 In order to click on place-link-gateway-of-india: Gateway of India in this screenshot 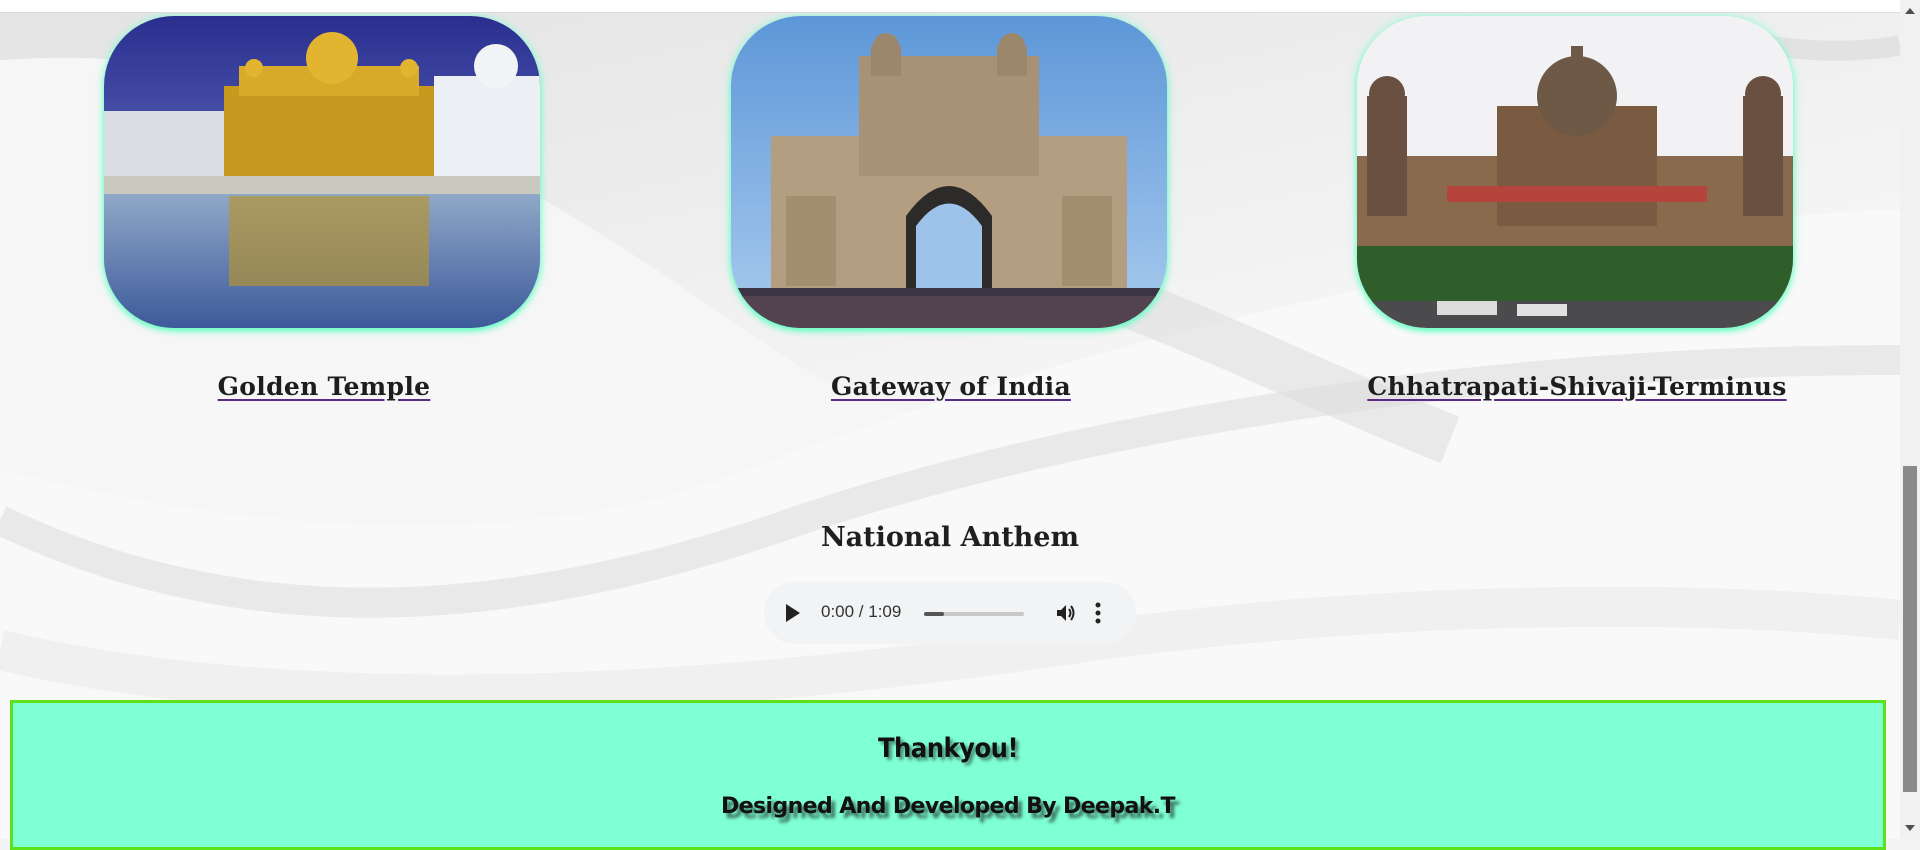, I will do `click(951, 386)`.